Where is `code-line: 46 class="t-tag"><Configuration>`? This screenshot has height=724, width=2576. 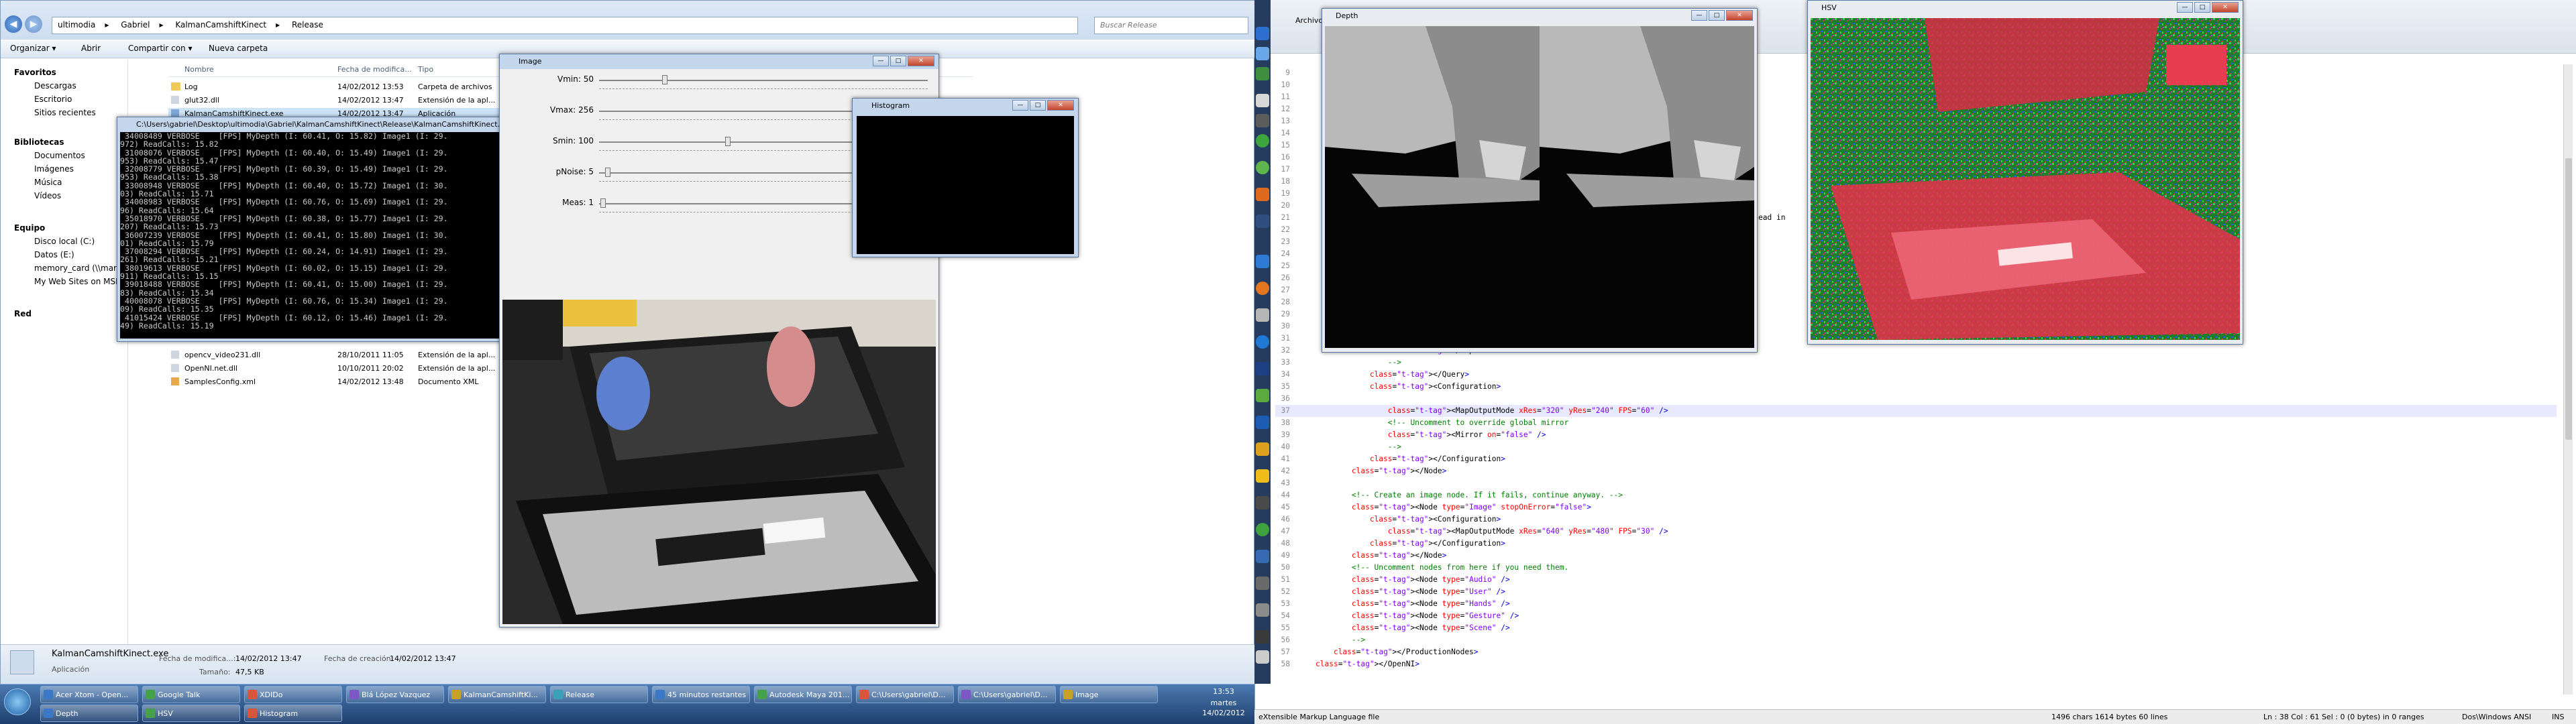 code-line: 46 class="t-tag"><Configuration> is located at coordinates (1916, 520).